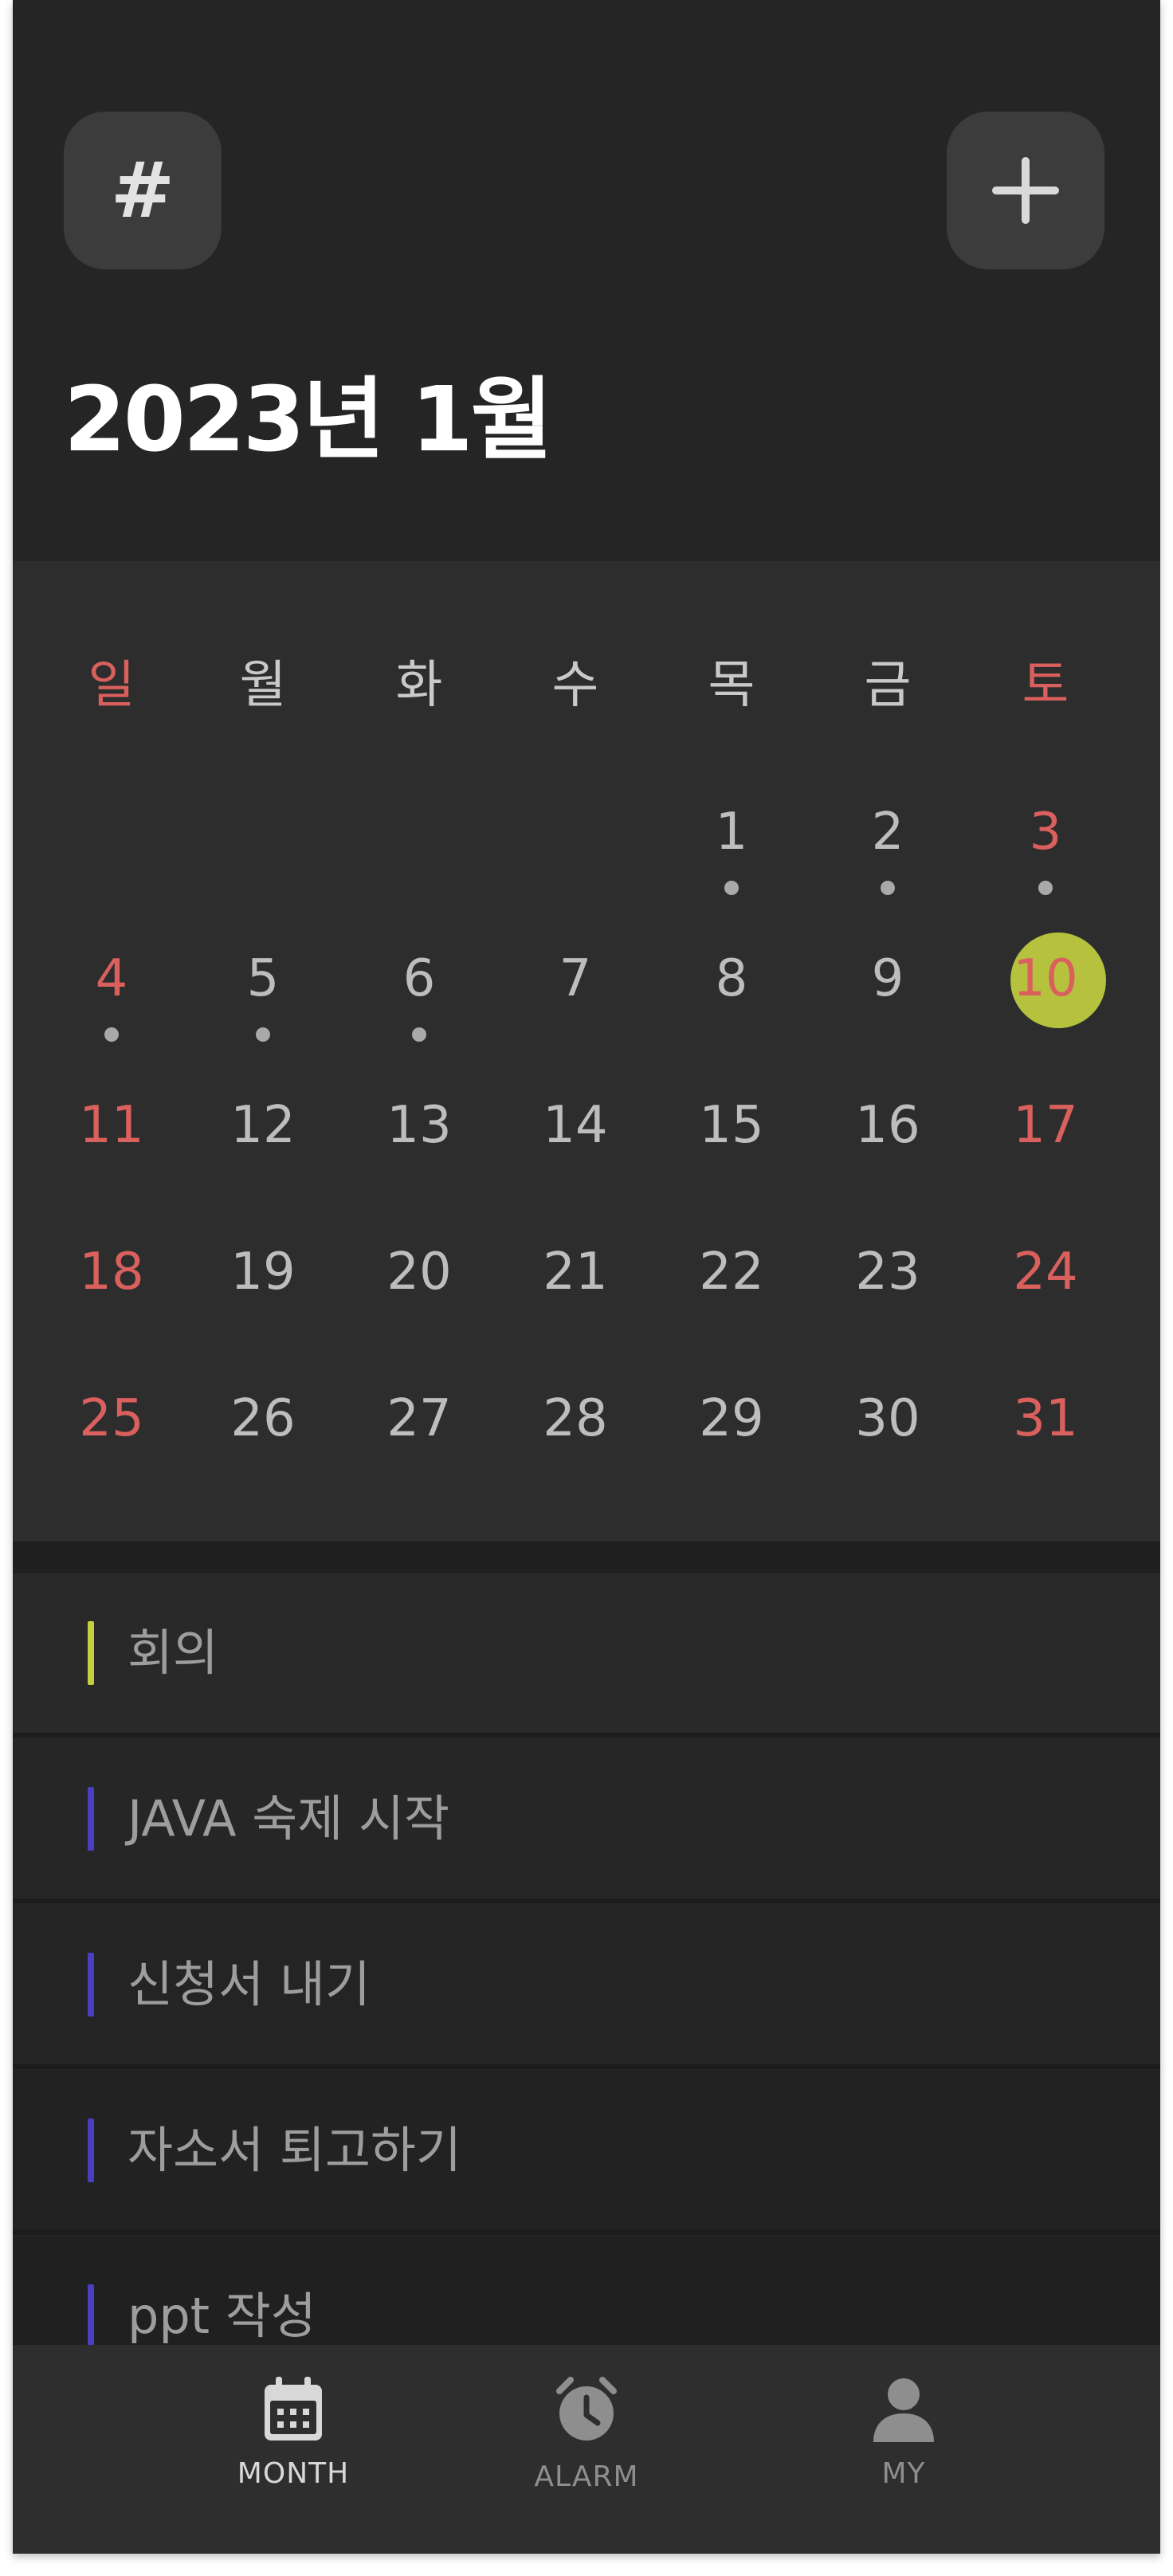  What do you see at coordinates (294, 2150) in the screenshot?
I see `event-title: 자소서 퇴고하기` at bounding box center [294, 2150].